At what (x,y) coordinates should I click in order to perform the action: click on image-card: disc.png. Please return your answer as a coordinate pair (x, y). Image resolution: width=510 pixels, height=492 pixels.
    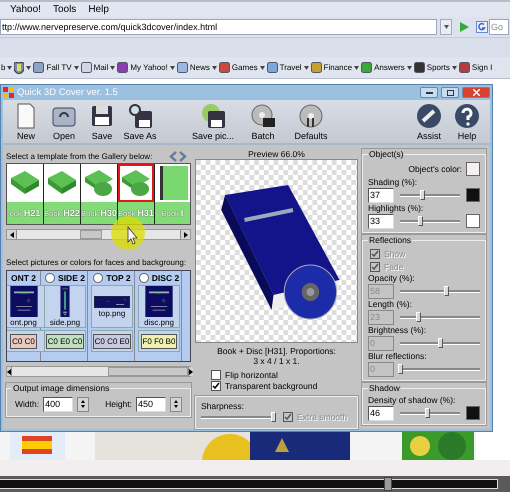
    Looking at the image, I should click on (159, 306).